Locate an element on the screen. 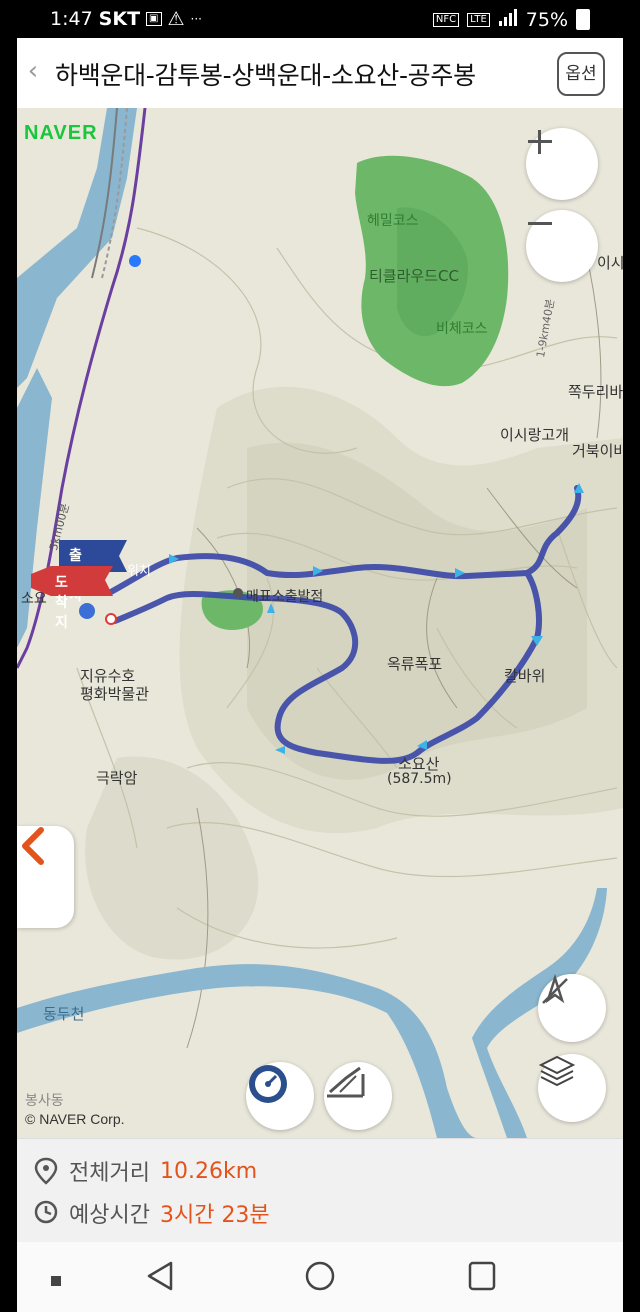 Image resolution: width=640 pixels, height=1312 pixels. map-label-dongducheon: 동두천 is located at coordinates (64, 1014).